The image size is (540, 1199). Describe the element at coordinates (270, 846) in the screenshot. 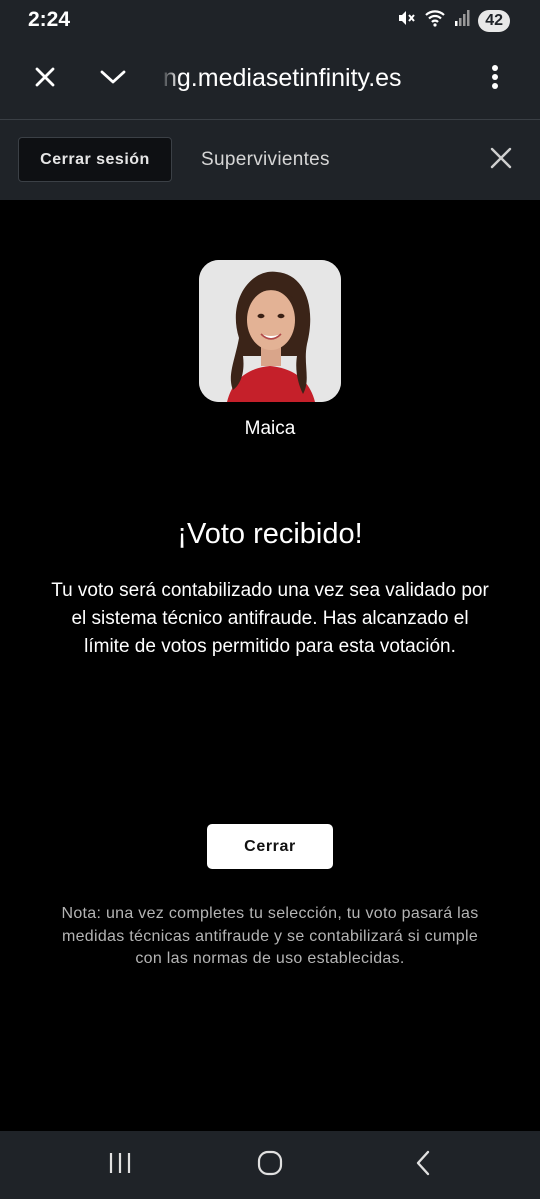

I see `close-button: Cerrar` at that location.